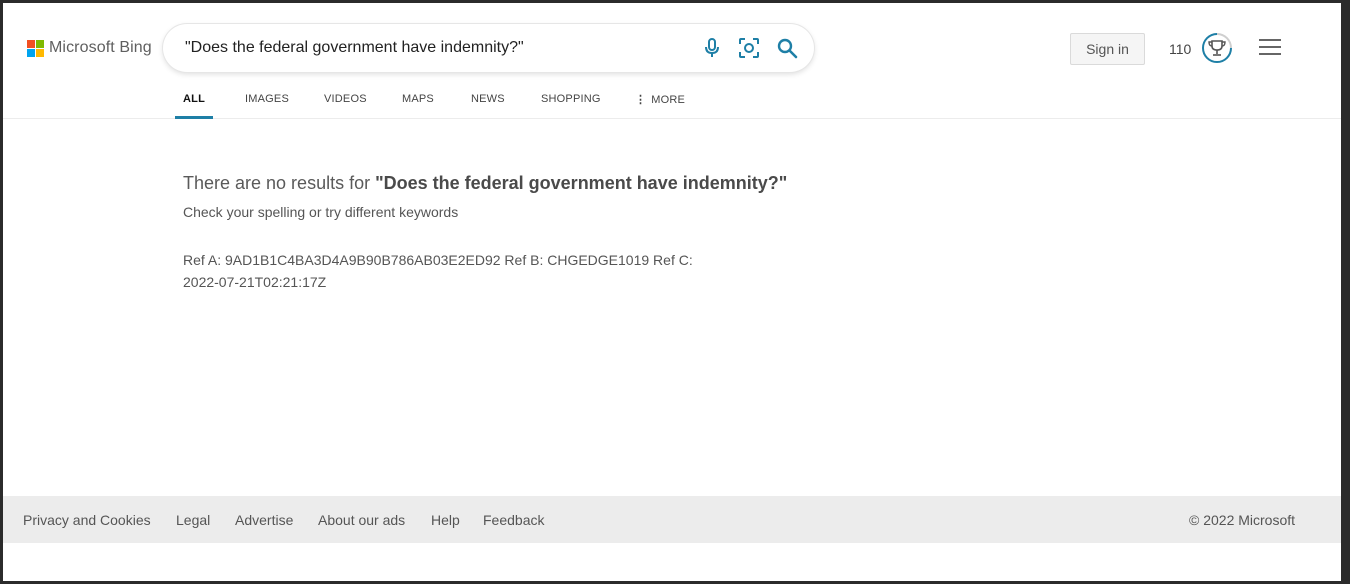 The width and height of the screenshot is (1350, 584). I want to click on tab-shopping: SHOPPING, so click(571, 103).